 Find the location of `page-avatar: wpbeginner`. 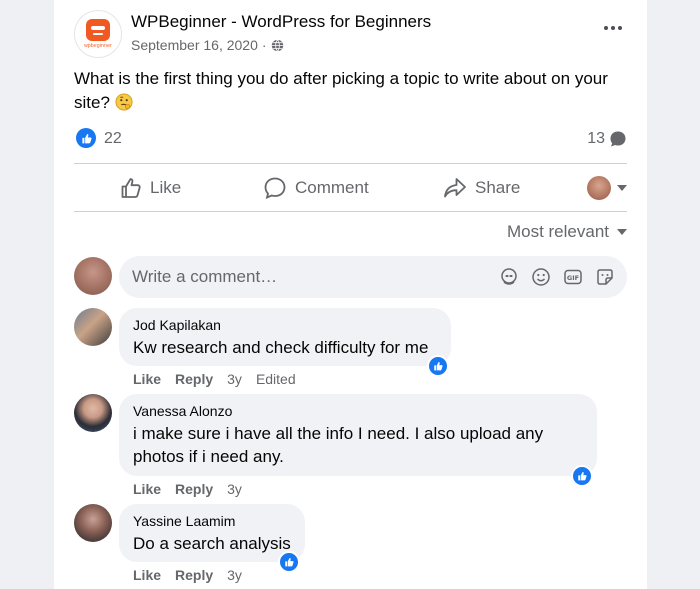

page-avatar: wpbeginner is located at coordinates (98, 34).